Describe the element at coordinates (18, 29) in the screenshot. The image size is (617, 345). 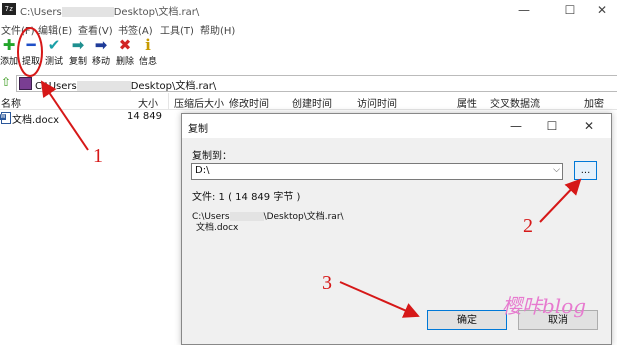
I see `menu-file: 文件(F)` at that location.